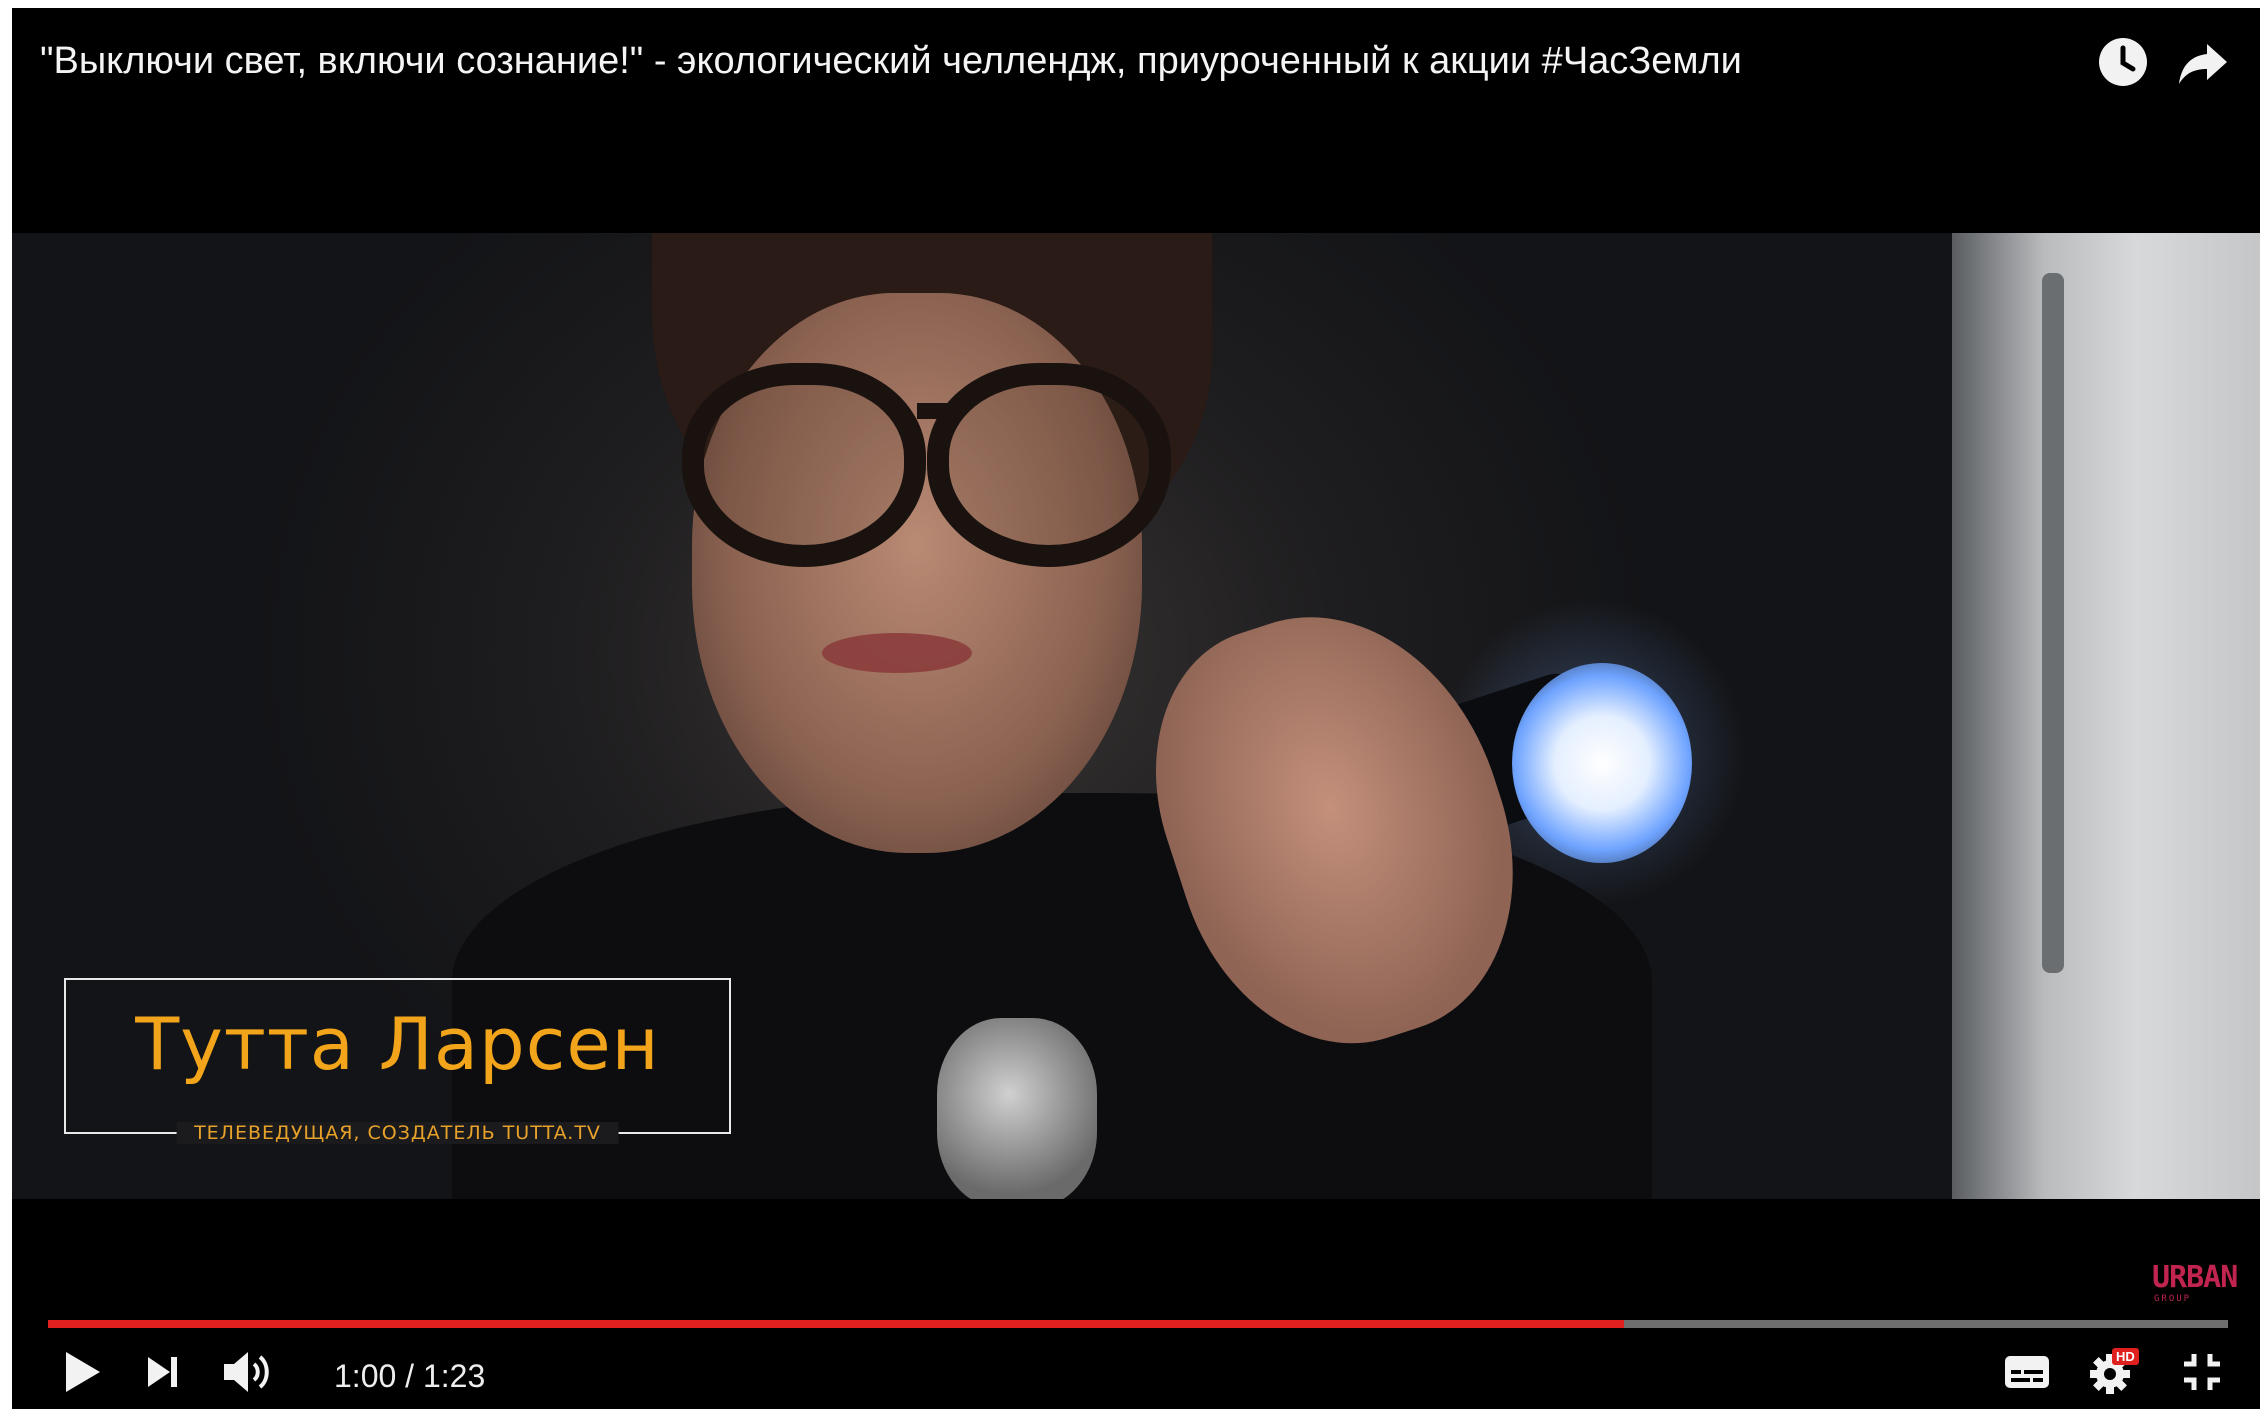 This screenshot has width=2260, height=1409. I want to click on settings-button: HD, so click(2117, 1372).